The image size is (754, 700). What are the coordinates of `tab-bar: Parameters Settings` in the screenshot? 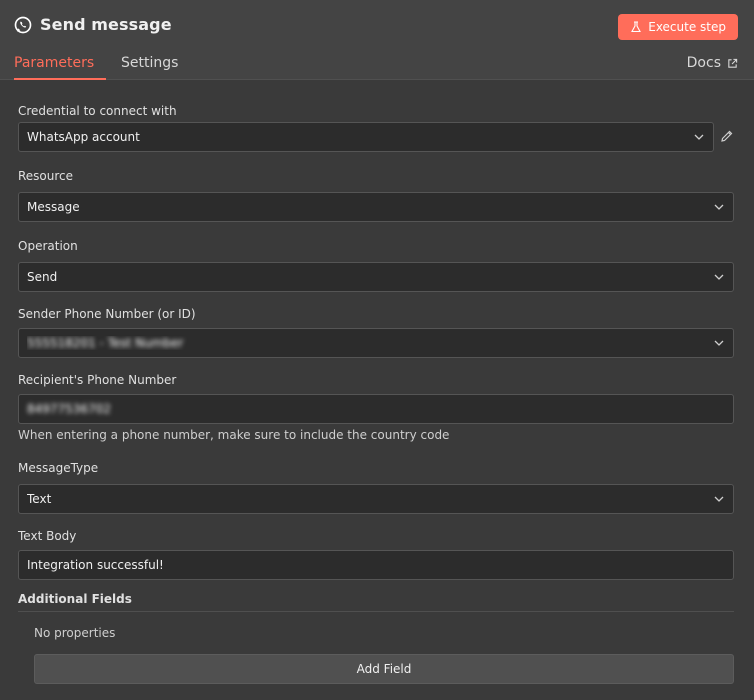 It's located at (377, 67).